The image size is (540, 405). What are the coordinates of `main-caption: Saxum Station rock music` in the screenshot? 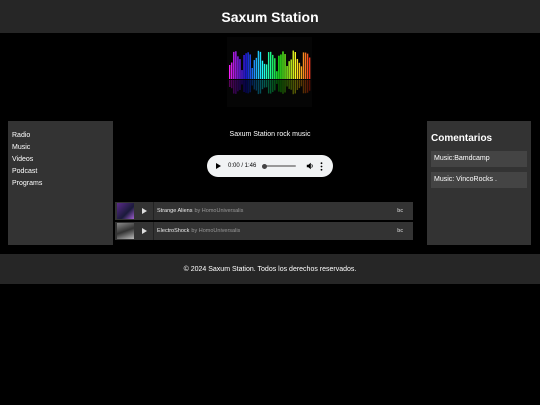 It's located at (270, 134).